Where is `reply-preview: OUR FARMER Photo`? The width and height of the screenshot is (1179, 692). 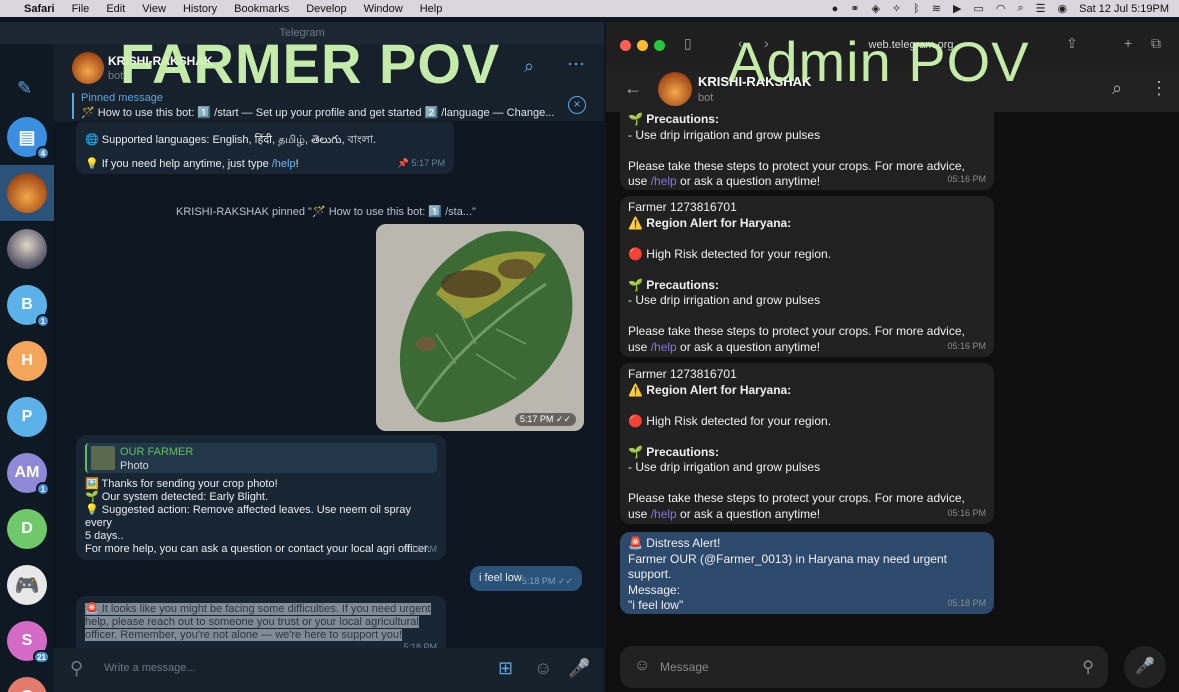
reply-preview: OUR FARMER Photo is located at coordinates (261, 458).